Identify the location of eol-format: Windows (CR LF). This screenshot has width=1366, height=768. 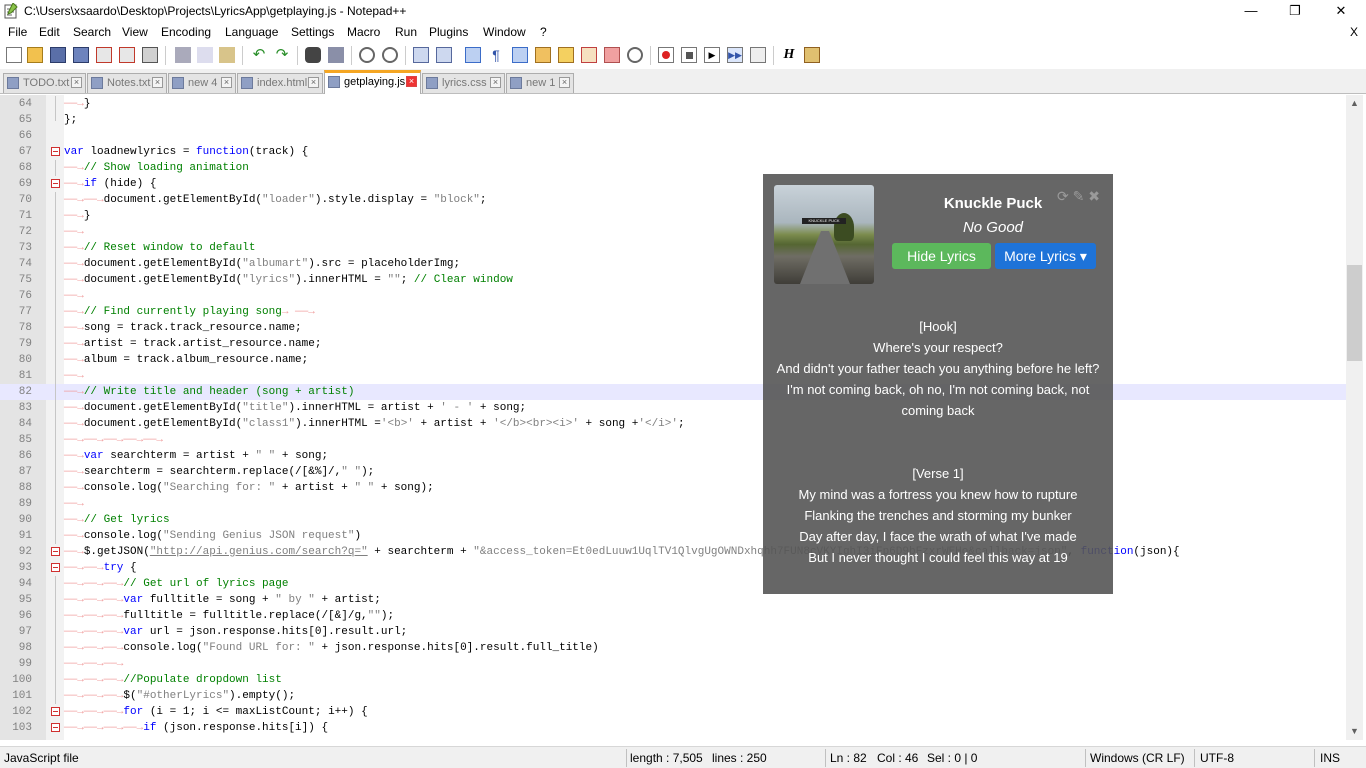
(1137, 758).